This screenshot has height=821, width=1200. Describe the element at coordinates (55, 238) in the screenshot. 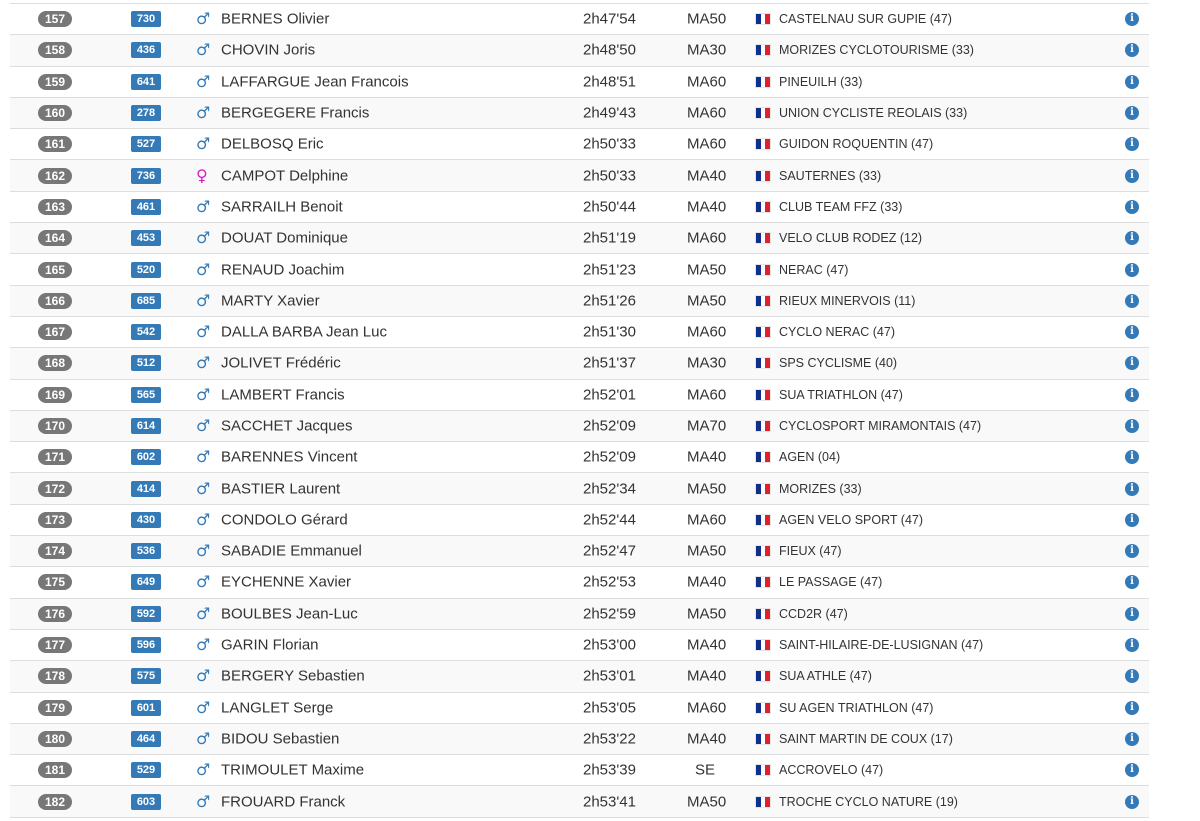

I see `rank-badge: 164` at that location.